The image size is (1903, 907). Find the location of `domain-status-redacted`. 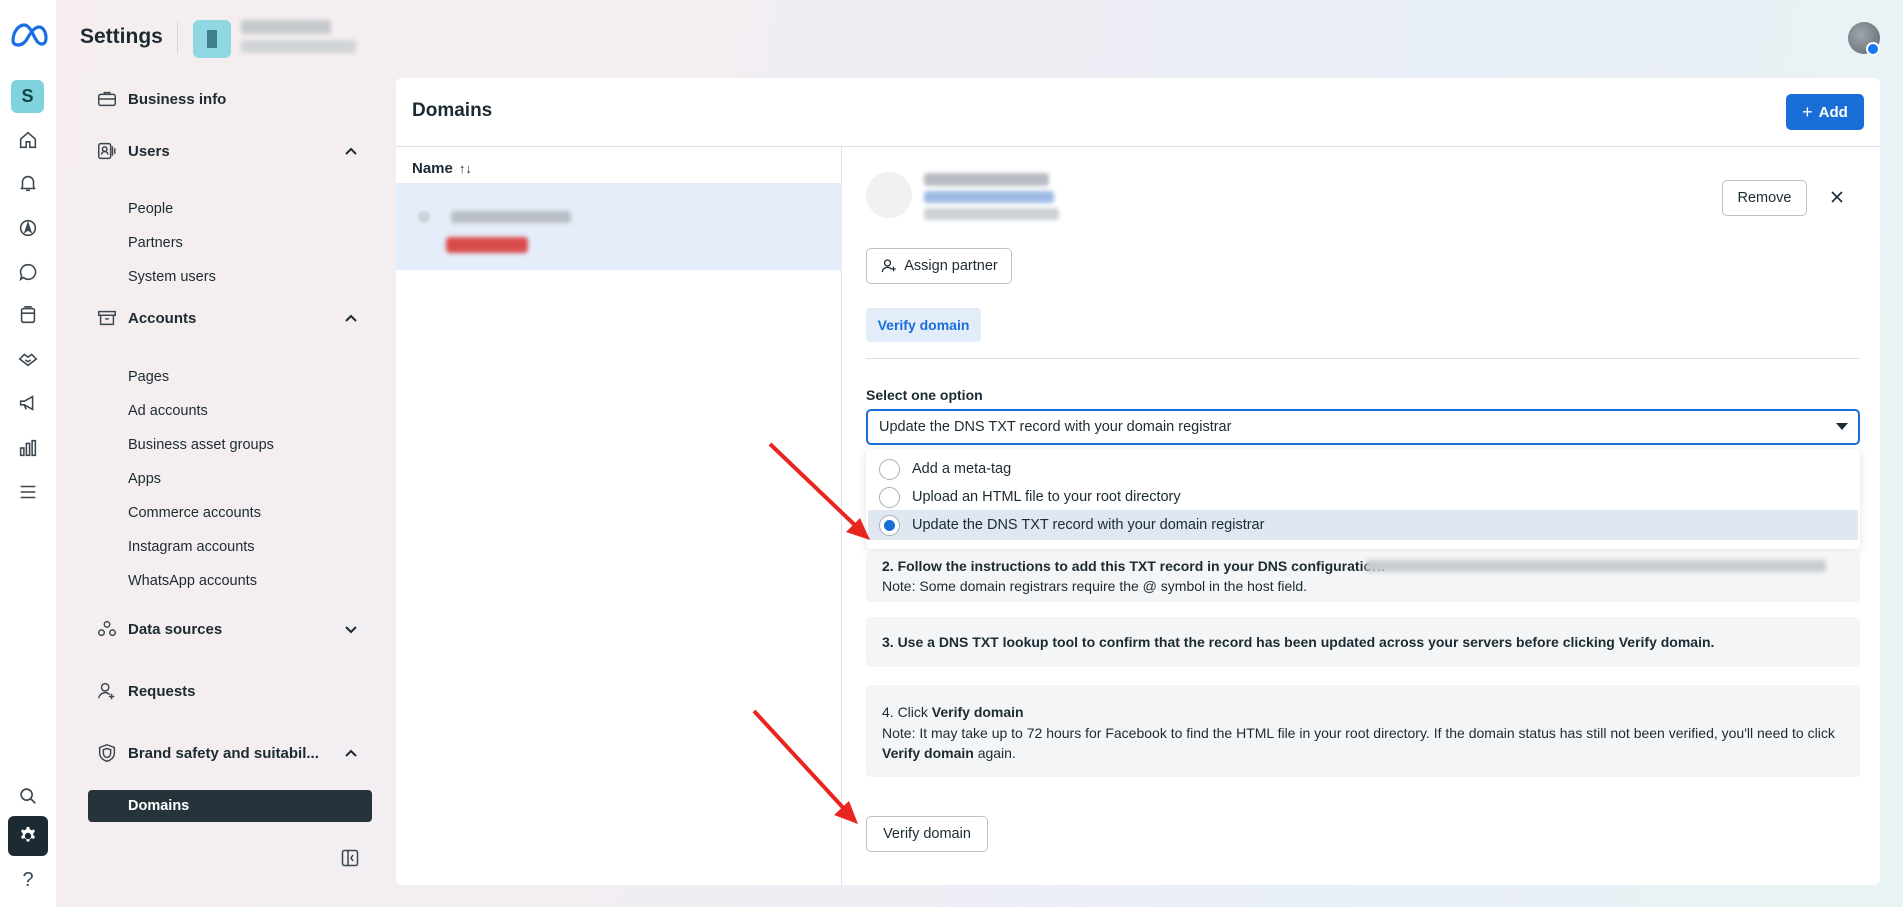

domain-status-redacted is located at coordinates (991, 214).